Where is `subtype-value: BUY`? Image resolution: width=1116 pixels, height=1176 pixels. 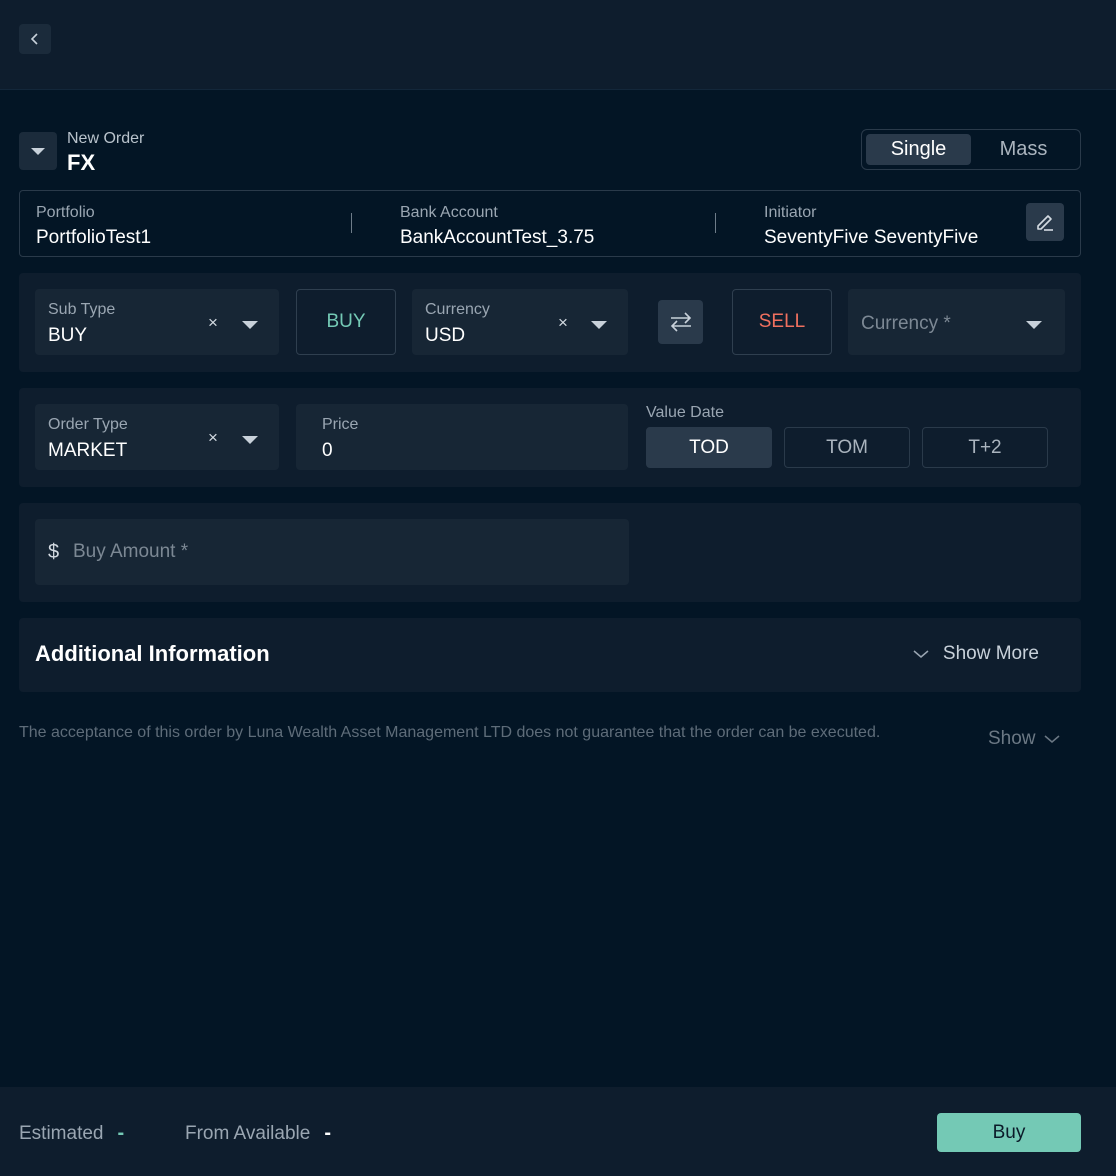 subtype-value: BUY is located at coordinates (68, 335).